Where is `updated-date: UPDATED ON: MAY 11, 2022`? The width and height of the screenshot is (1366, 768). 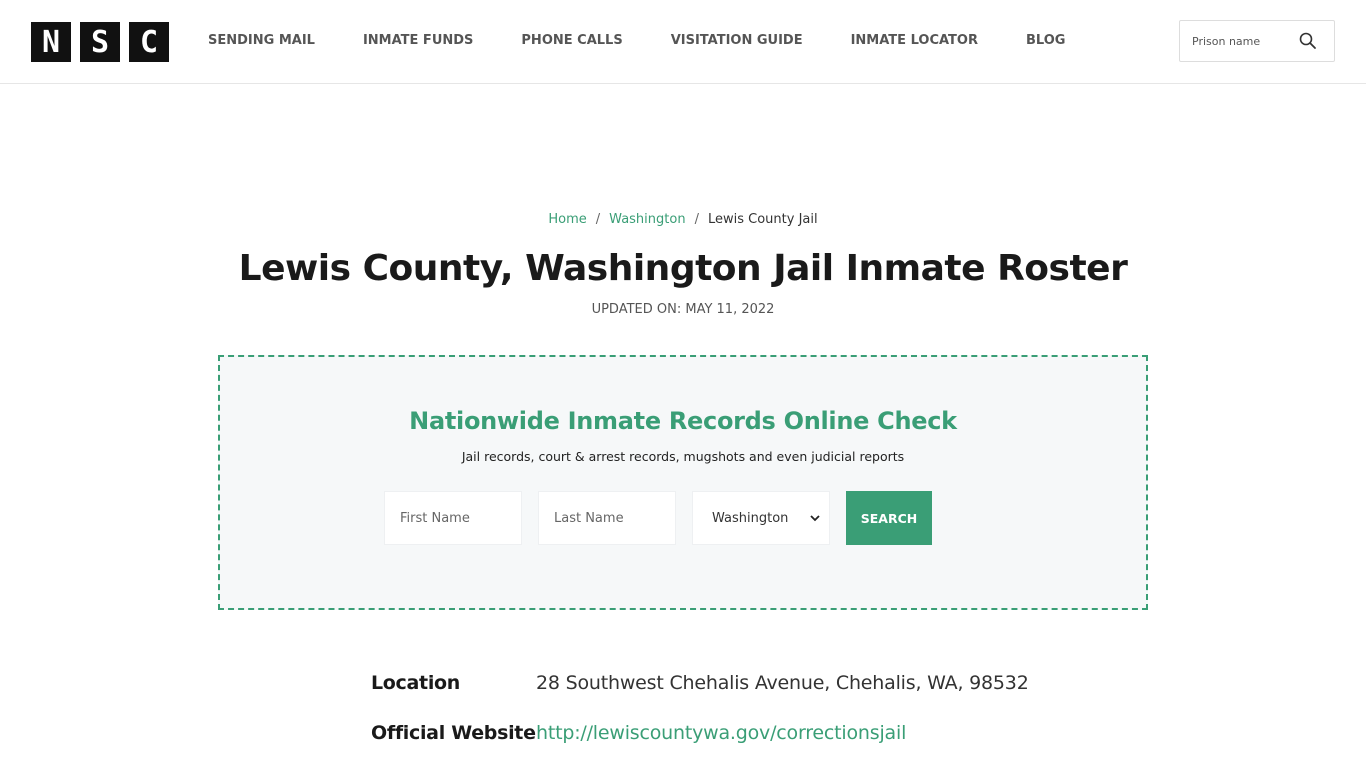 updated-date: UPDATED ON: MAY 11, 2022 is located at coordinates (683, 309).